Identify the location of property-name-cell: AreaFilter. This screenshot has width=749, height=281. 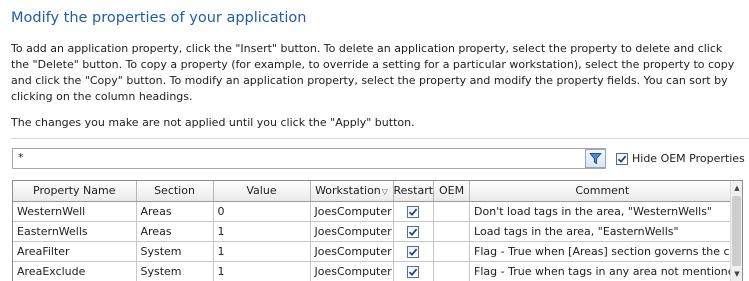
(75, 251).